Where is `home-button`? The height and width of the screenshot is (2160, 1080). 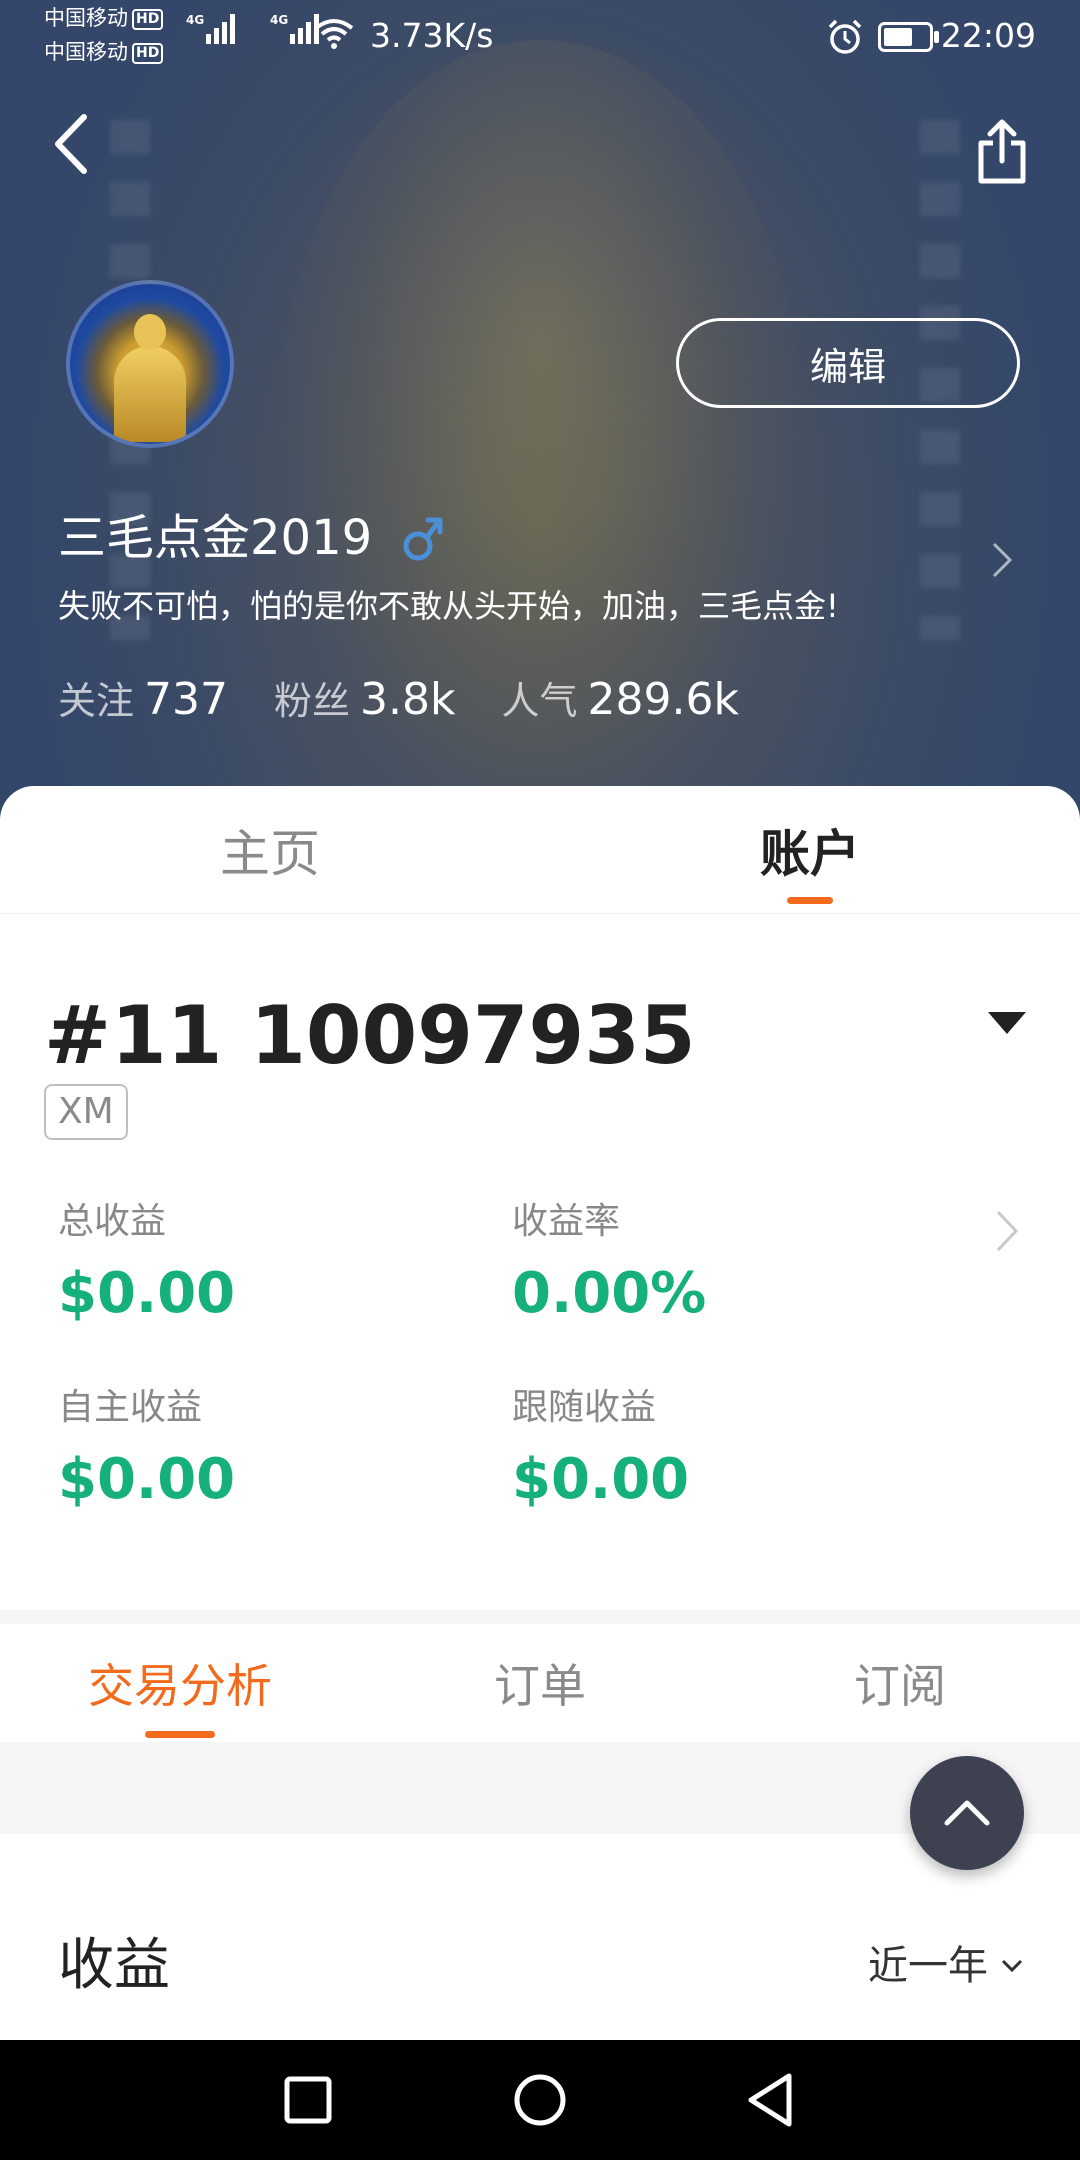 home-button is located at coordinates (540, 2100).